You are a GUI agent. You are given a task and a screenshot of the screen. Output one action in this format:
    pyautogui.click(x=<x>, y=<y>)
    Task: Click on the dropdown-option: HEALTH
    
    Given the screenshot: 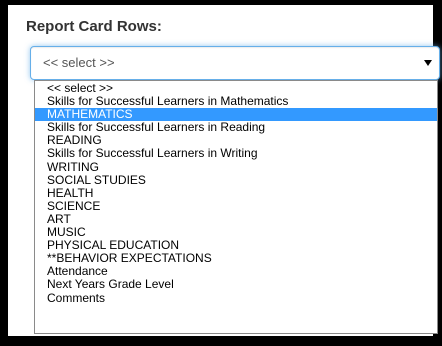 What is the action you would take?
    pyautogui.click(x=236, y=193)
    